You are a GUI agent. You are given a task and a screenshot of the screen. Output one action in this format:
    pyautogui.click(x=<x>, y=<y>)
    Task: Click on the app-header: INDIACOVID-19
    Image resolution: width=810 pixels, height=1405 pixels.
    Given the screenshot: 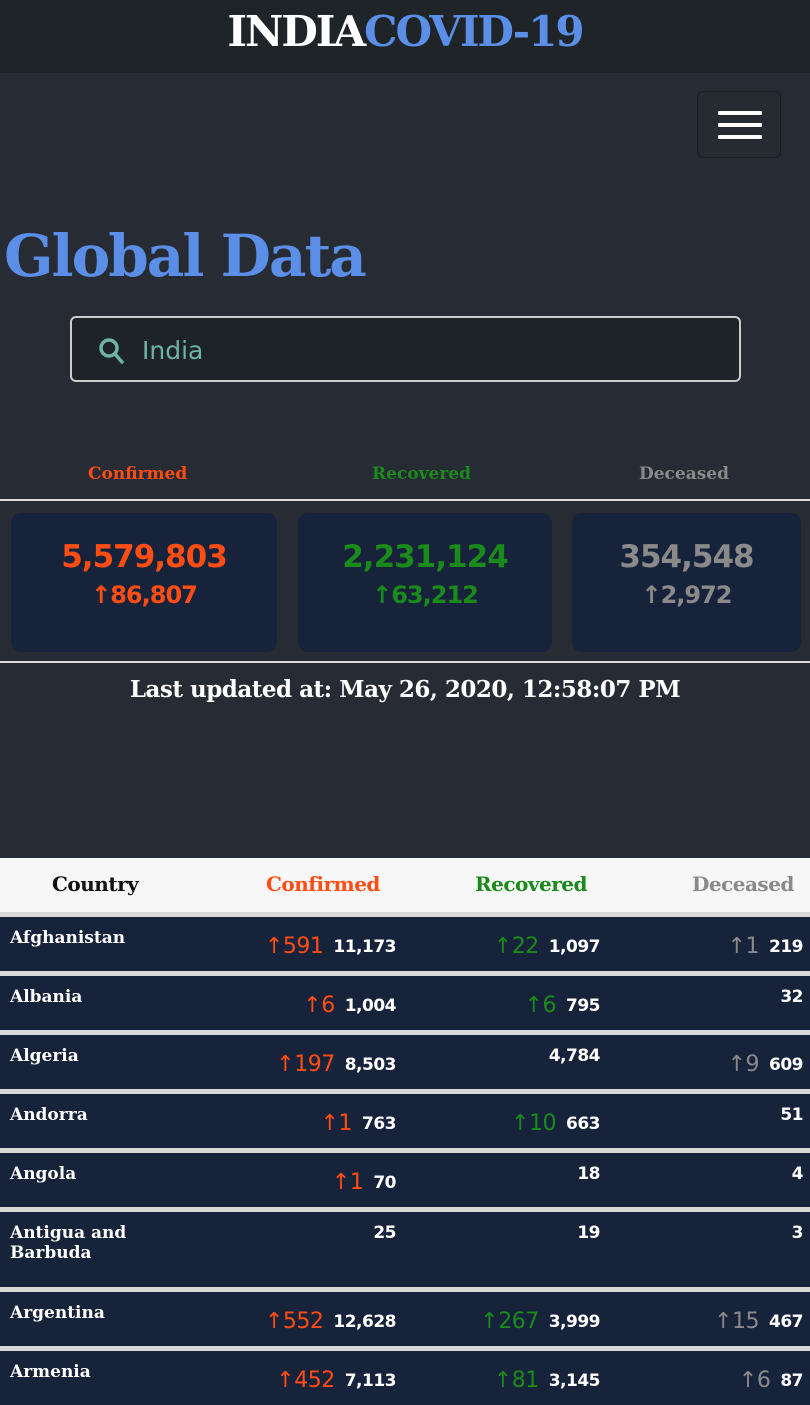 What is the action you would take?
    pyautogui.click(x=405, y=36)
    